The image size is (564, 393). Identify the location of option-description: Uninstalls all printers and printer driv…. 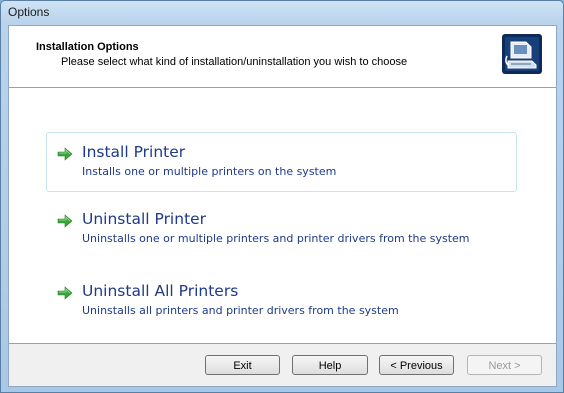
(240, 310).